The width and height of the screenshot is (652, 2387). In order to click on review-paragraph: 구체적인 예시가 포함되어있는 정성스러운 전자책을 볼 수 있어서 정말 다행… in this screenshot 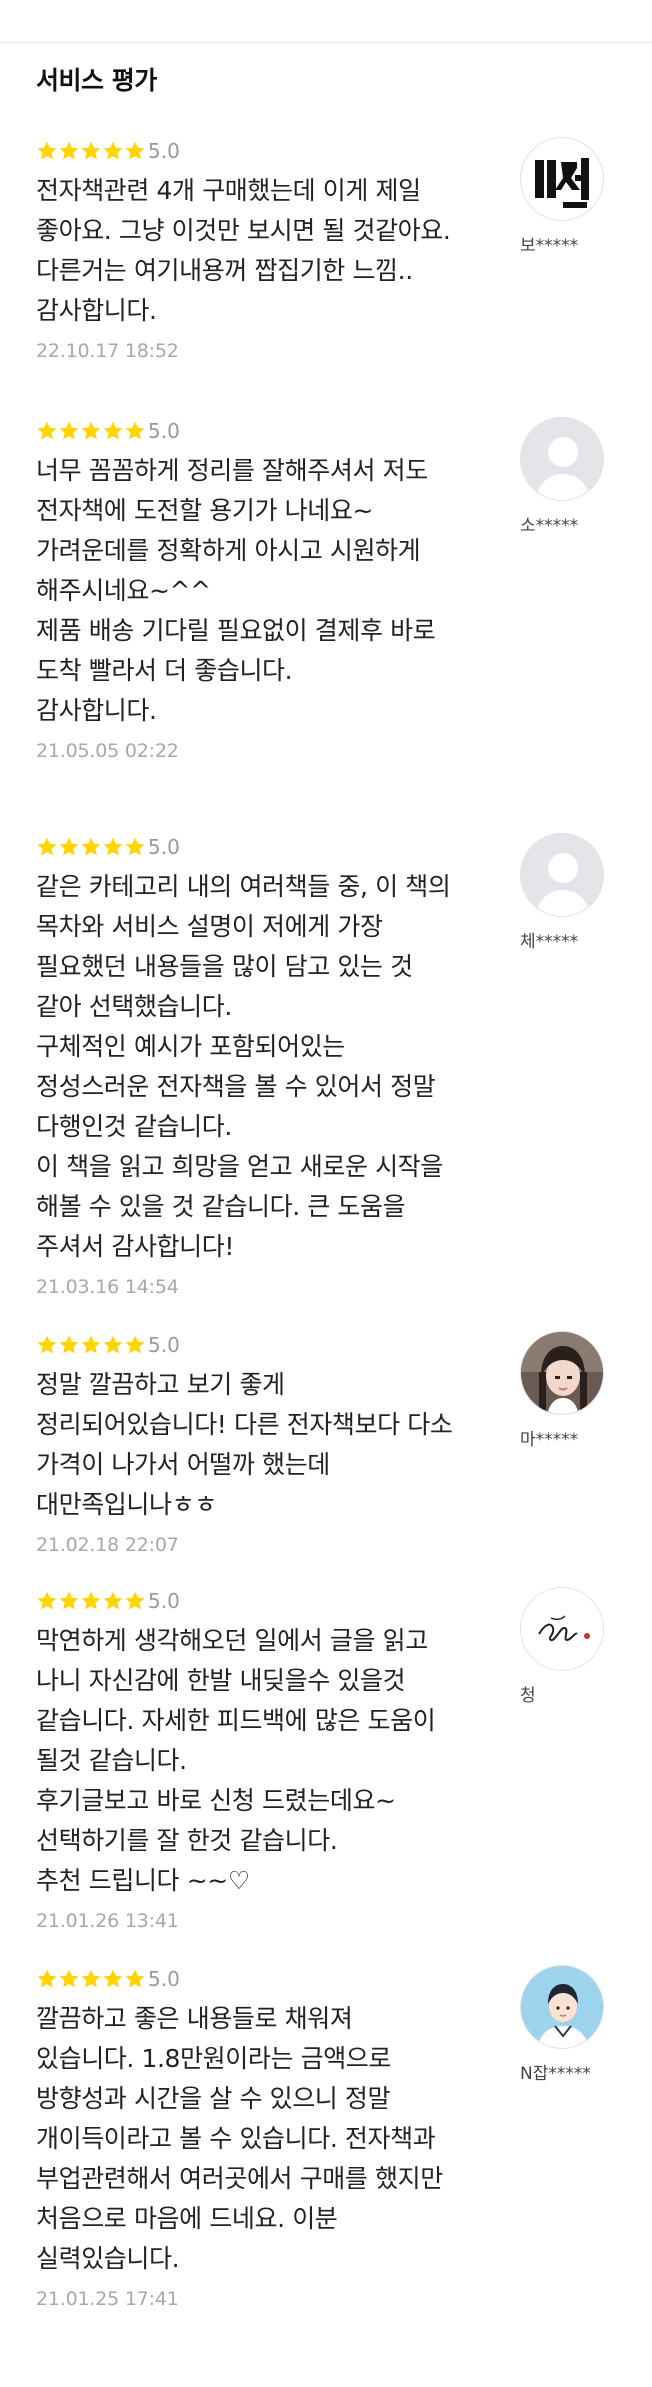, I will do `click(236, 1086)`.